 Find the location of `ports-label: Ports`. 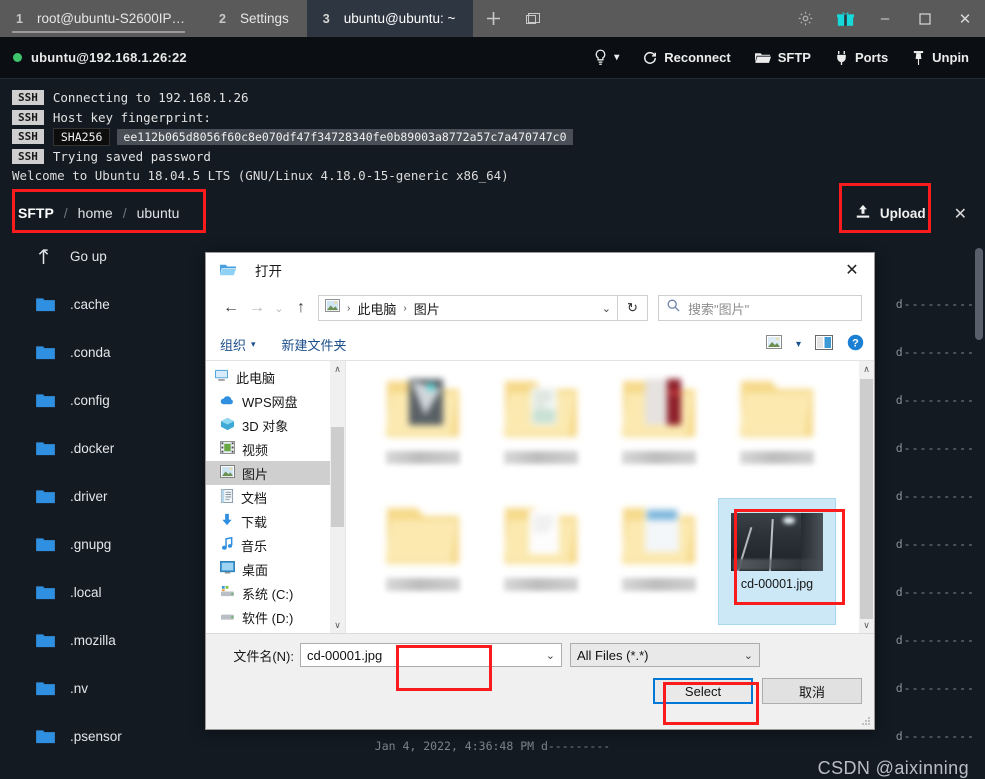

ports-label: Ports is located at coordinates (871, 57).